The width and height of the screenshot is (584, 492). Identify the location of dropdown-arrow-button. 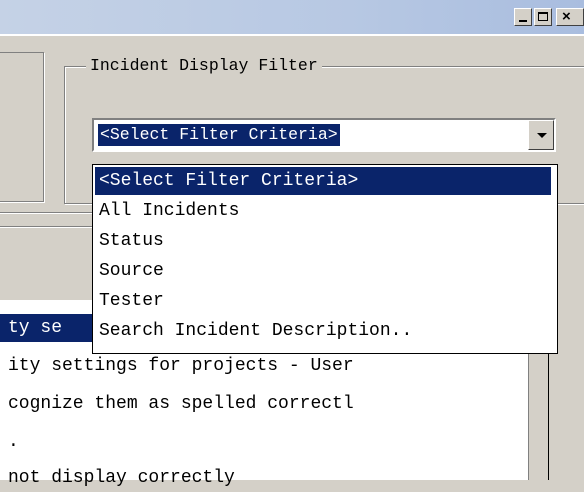
(541, 135).